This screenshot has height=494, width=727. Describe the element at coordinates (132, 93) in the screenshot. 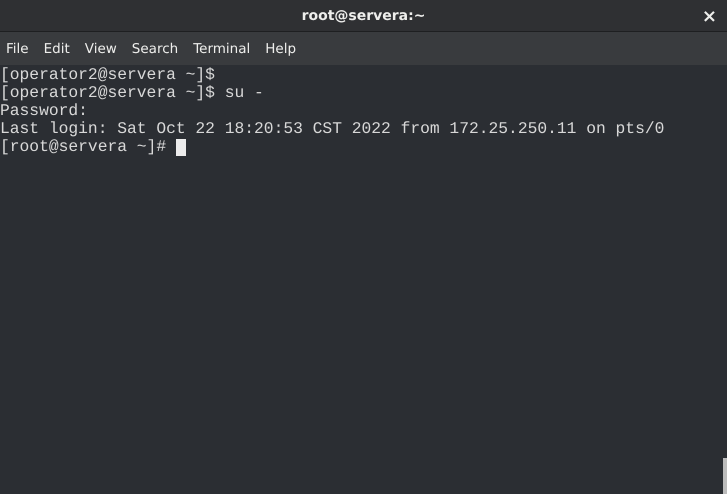

I see `terminal-line: [operator2@servera ~]$ su -` at that location.